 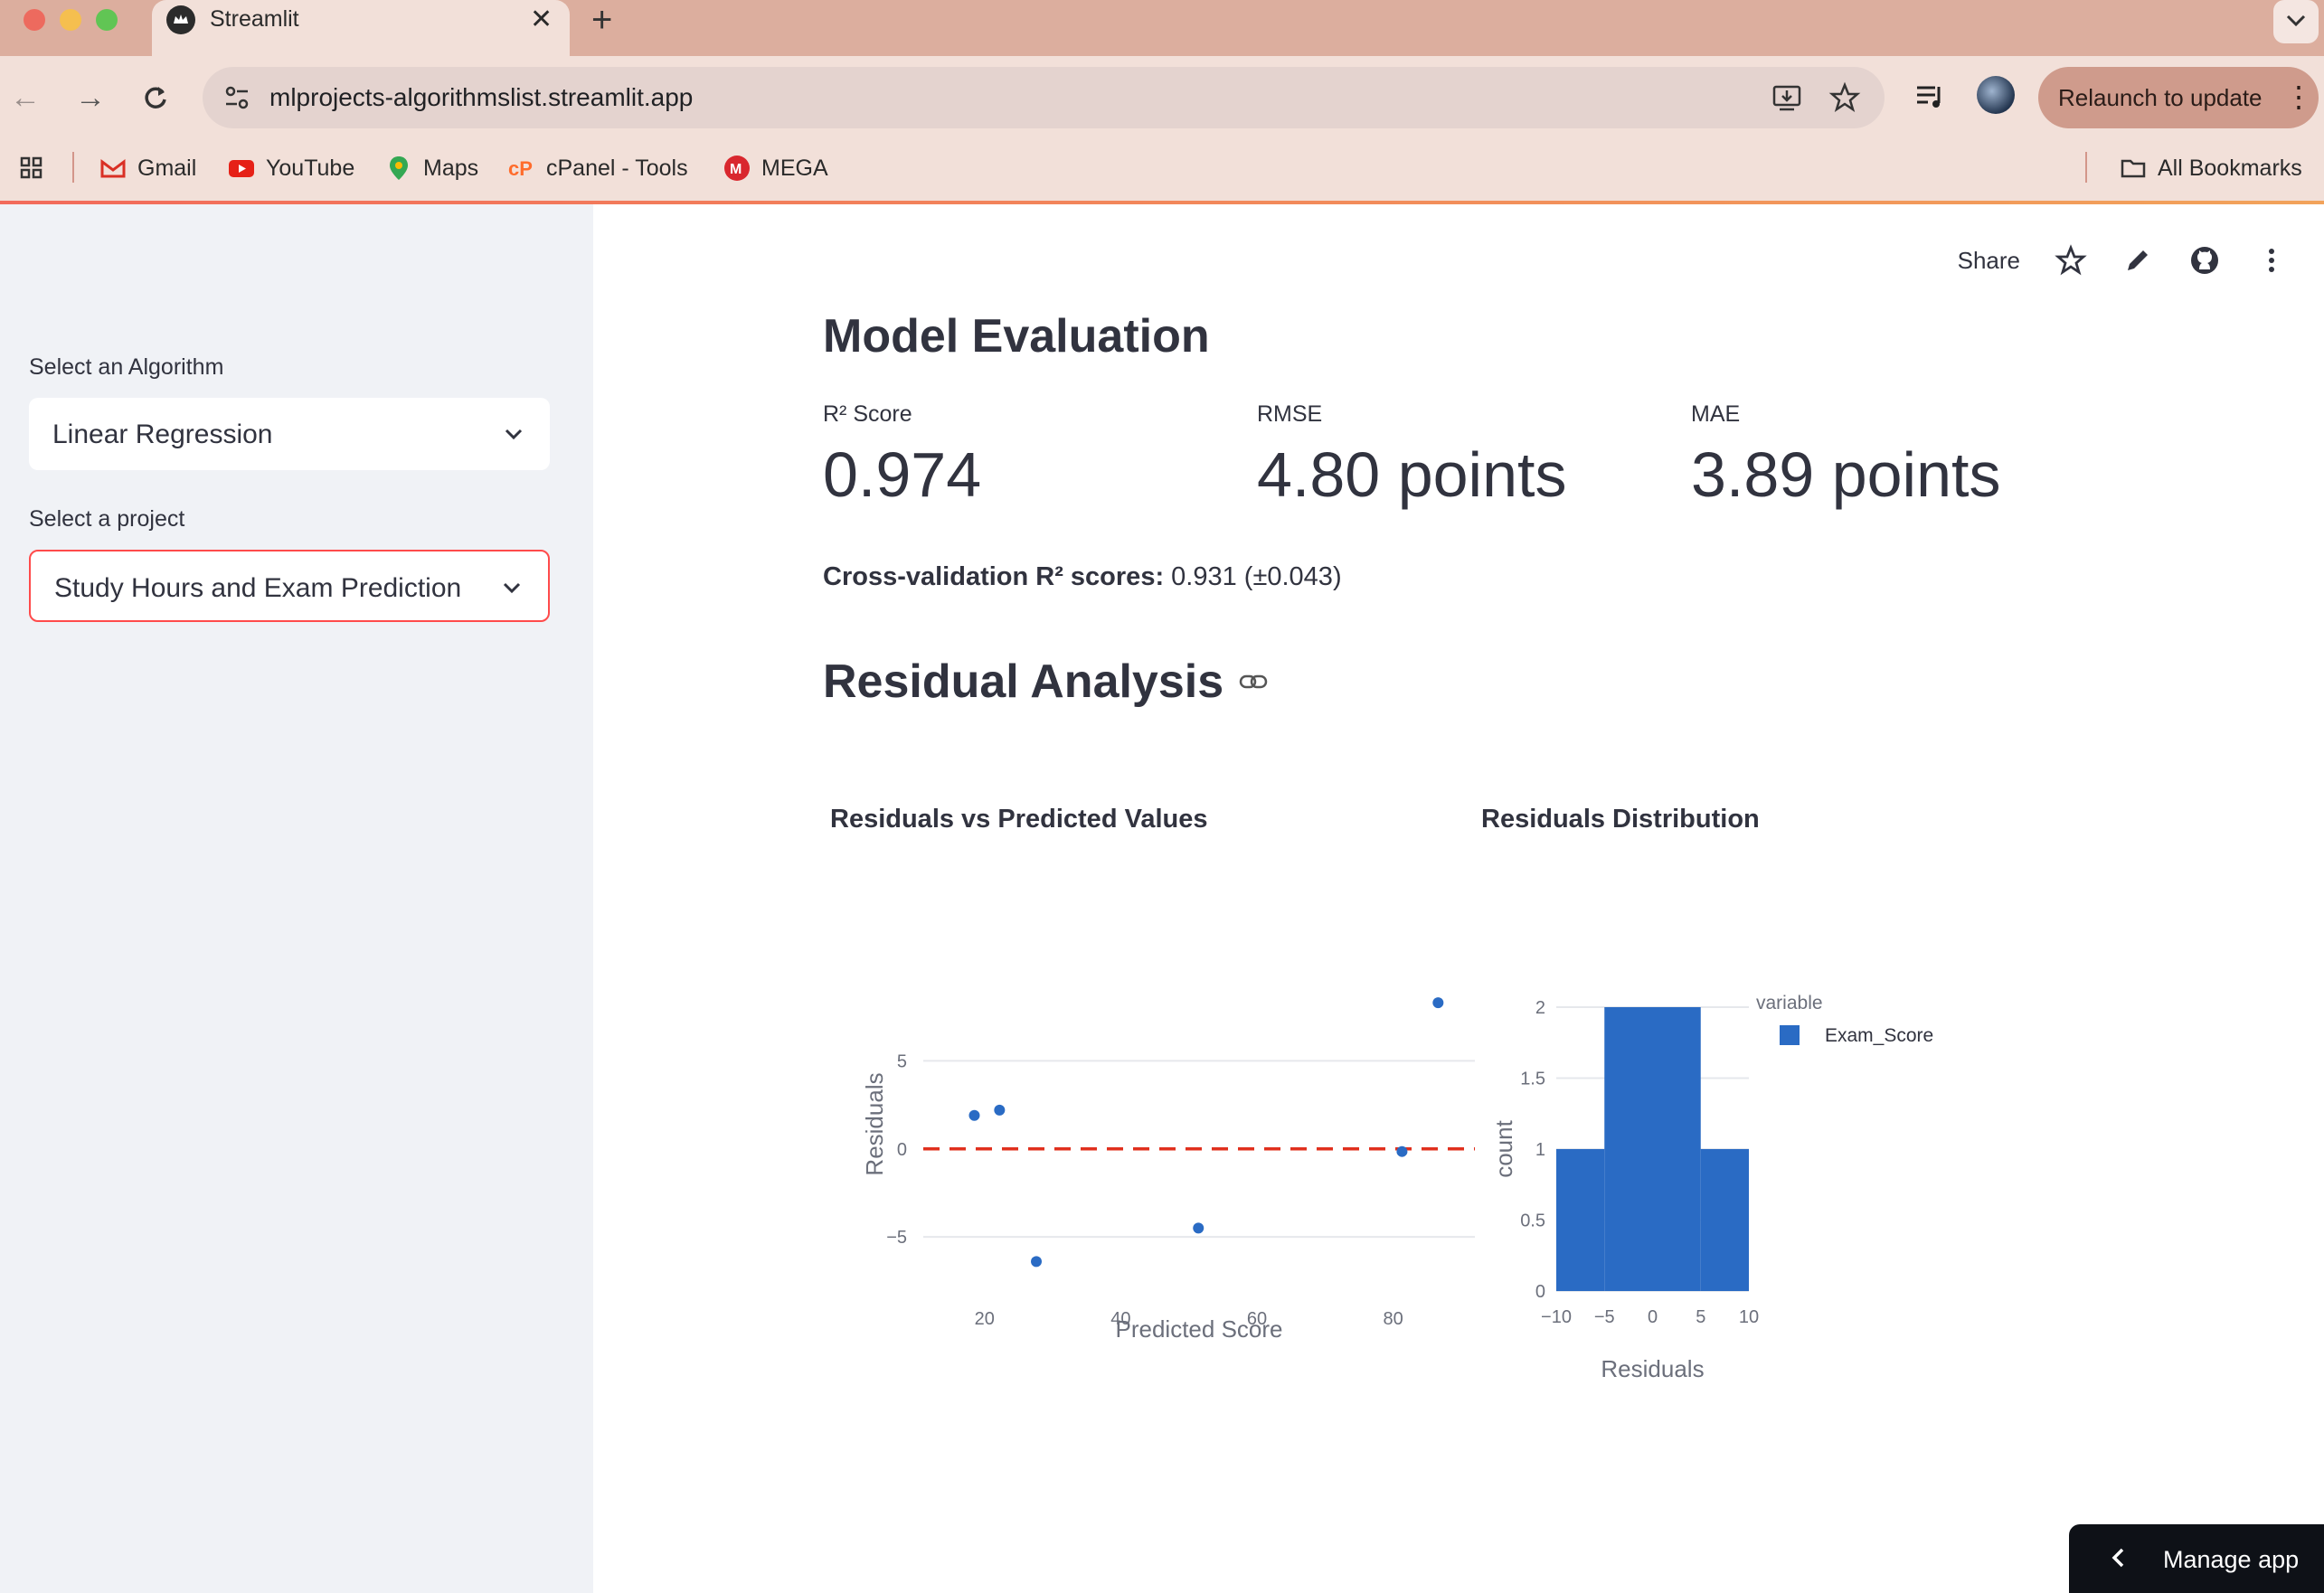 I want to click on y-tick-label: 1.5, so click(x=1533, y=1079).